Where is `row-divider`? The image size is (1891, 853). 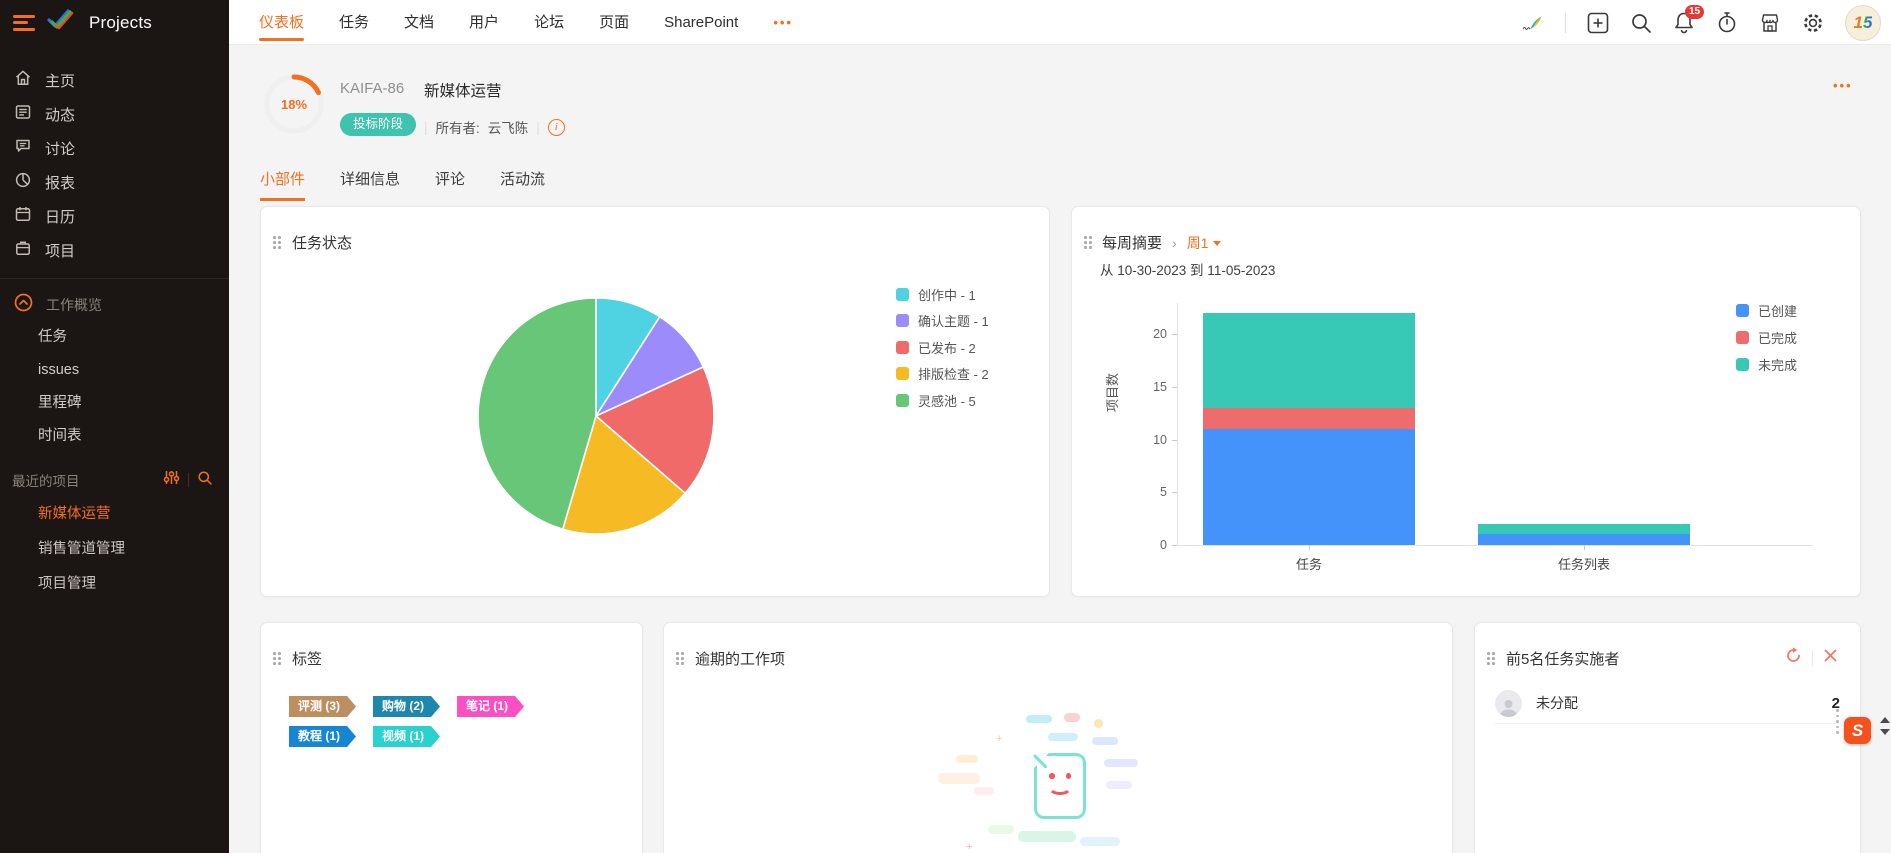
row-divider is located at coordinates (1667, 723).